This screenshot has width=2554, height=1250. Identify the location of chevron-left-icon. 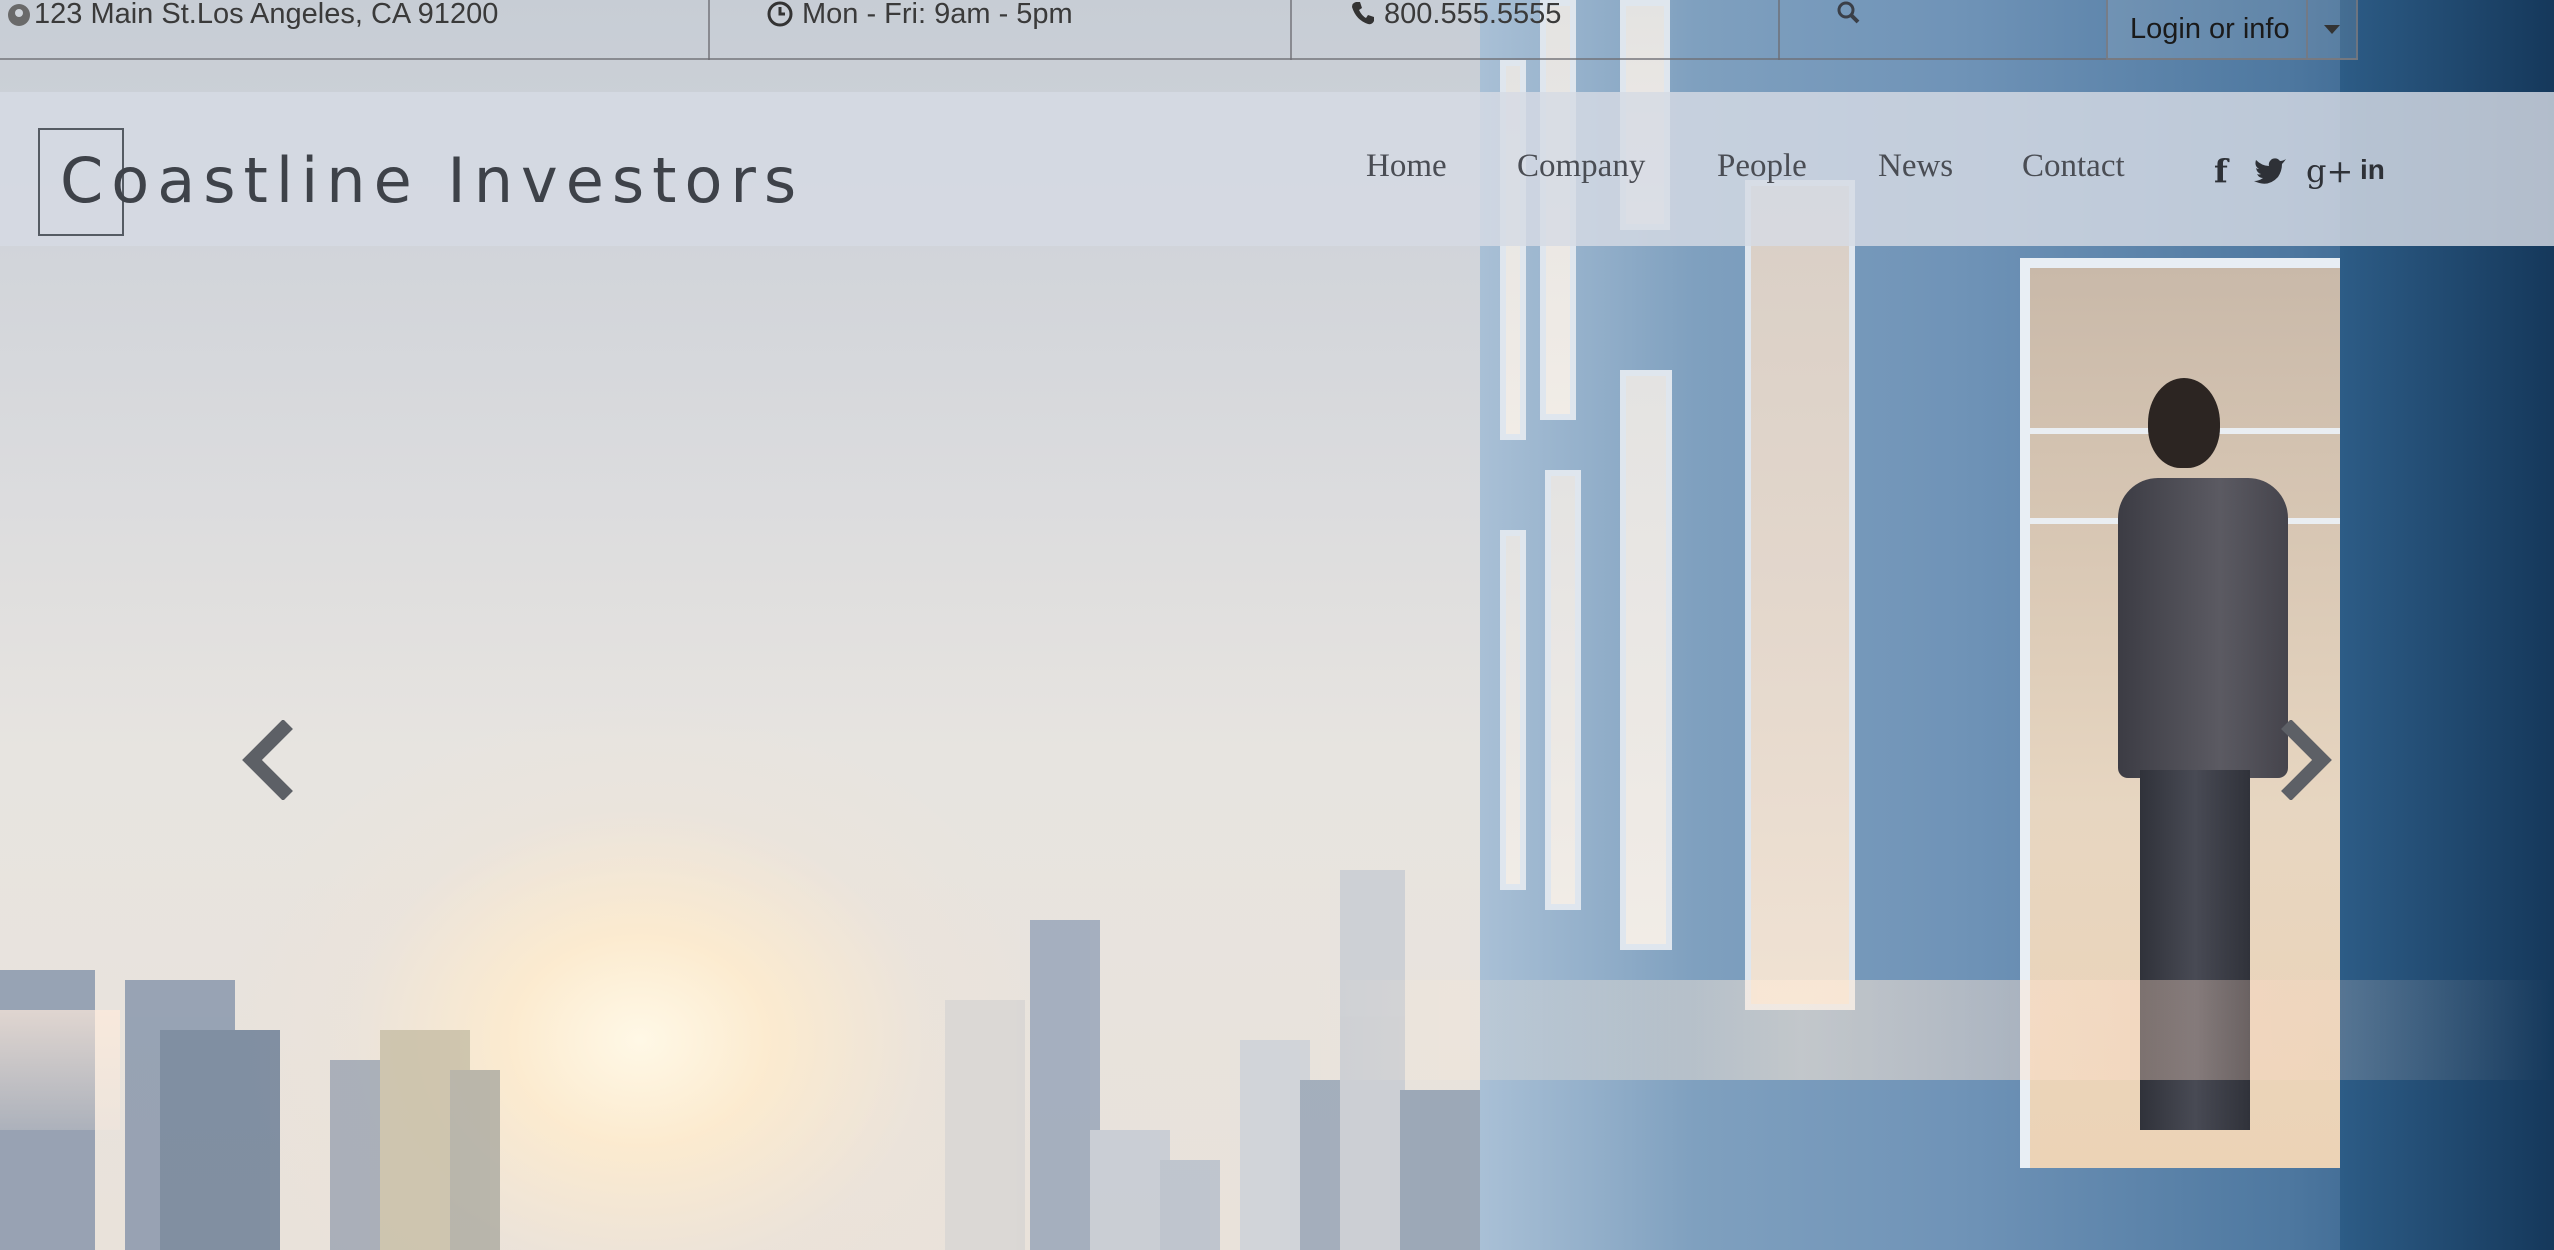
(267, 760).